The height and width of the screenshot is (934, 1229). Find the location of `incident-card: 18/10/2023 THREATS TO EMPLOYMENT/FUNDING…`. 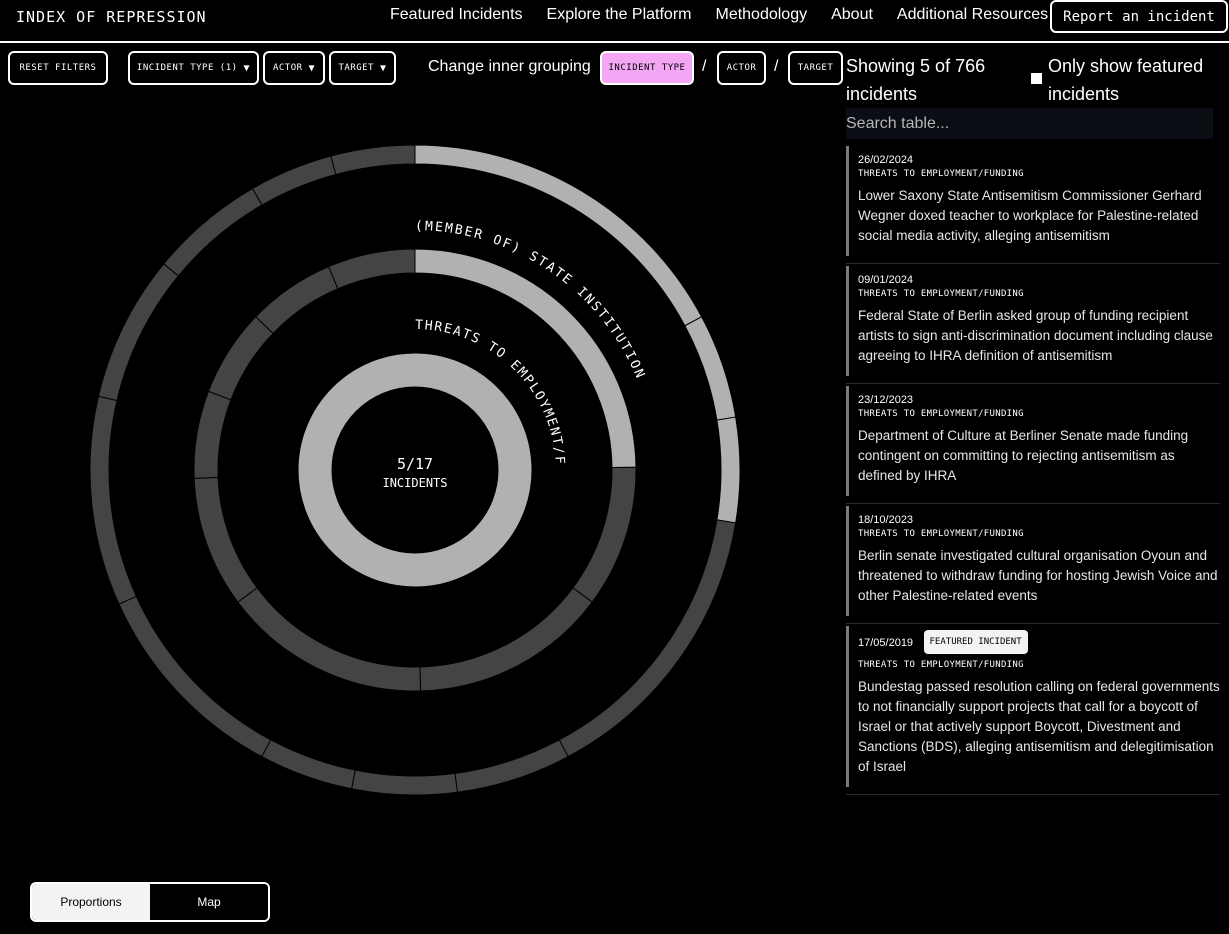

incident-card: 18/10/2023 THREATS TO EMPLOYMENT/FUNDING… is located at coordinates (1033, 565).